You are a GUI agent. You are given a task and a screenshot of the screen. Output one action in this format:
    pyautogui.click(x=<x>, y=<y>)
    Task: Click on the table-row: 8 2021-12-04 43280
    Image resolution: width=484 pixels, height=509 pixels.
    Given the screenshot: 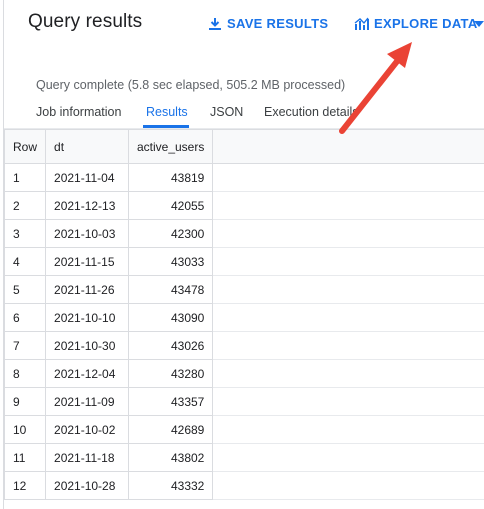 What is the action you would take?
    pyautogui.click(x=243, y=373)
    